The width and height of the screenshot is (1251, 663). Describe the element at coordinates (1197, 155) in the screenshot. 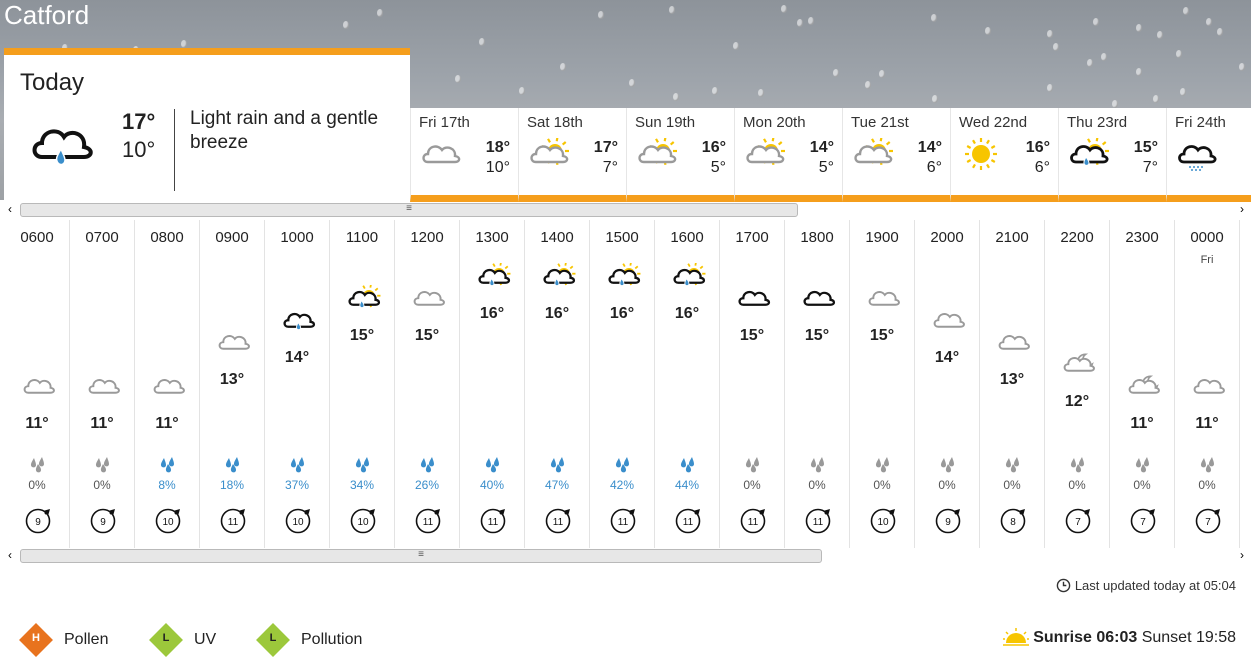

I see `drizzle-icon` at that location.